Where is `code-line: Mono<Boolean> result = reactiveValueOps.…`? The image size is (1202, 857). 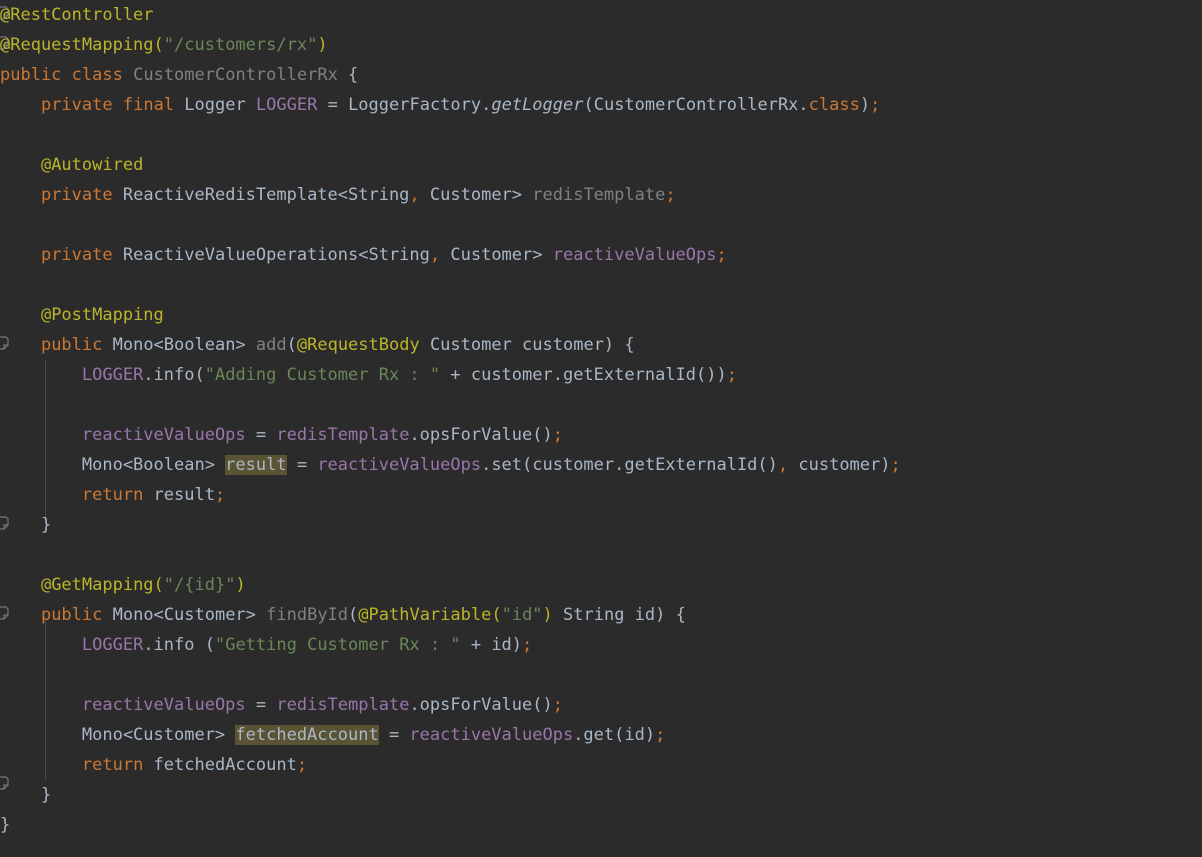
code-line: Mono<Boolean> result = reactiveValueOps.… is located at coordinates (601, 465).